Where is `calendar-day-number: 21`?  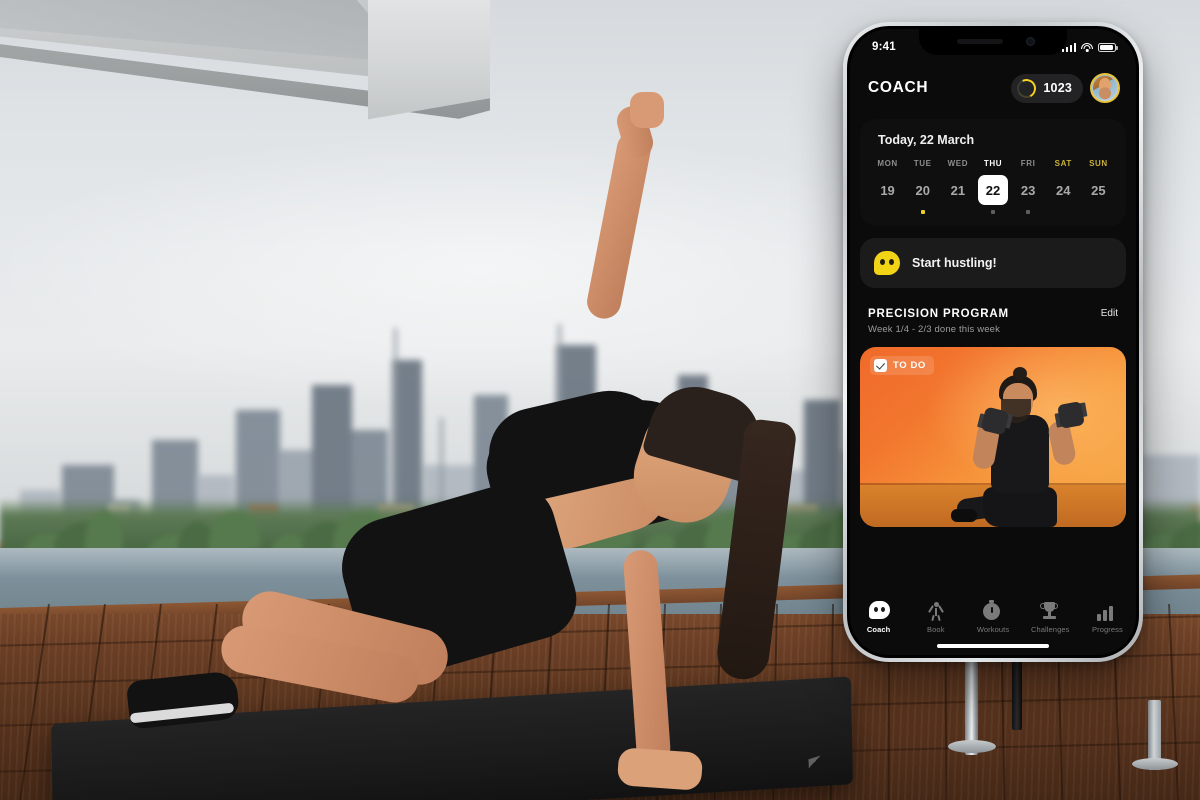
calendar-day-number: 21 is located at coordinates (958, 190).